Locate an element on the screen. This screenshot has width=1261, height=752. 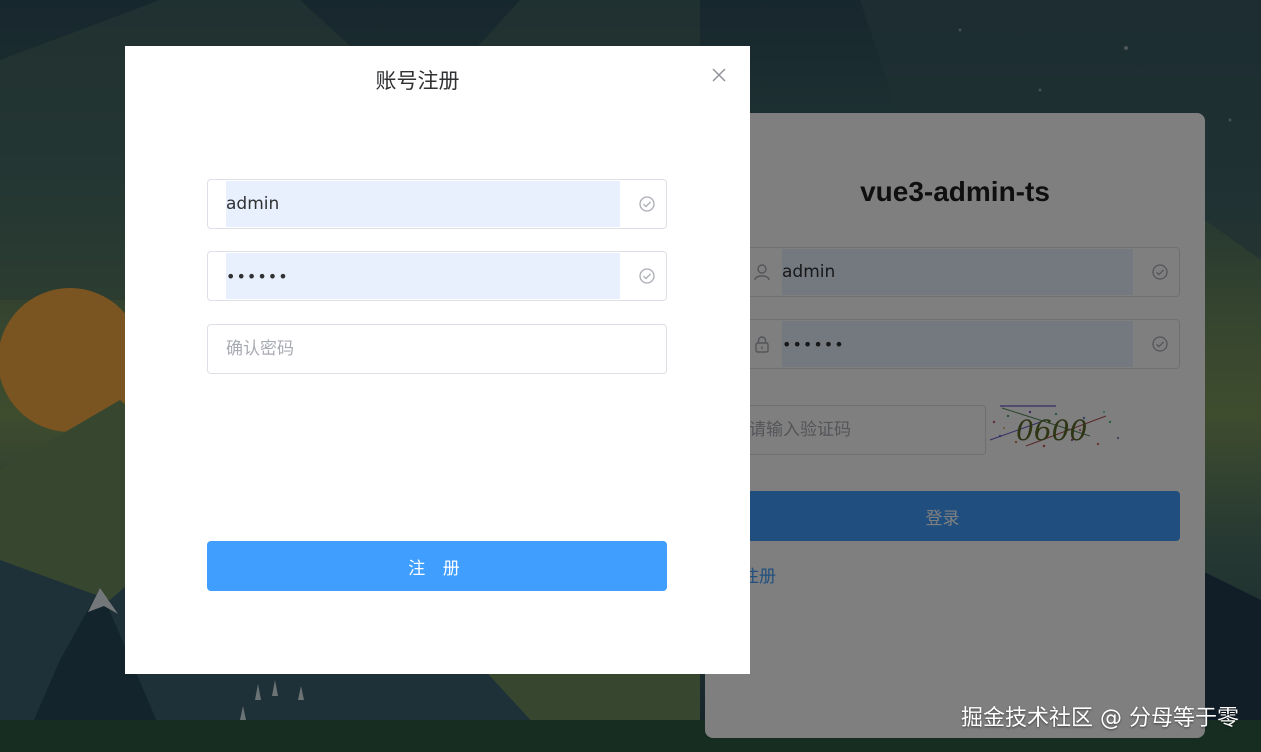
dialog-title: 账号注册 is located at coordinates (417, 81).